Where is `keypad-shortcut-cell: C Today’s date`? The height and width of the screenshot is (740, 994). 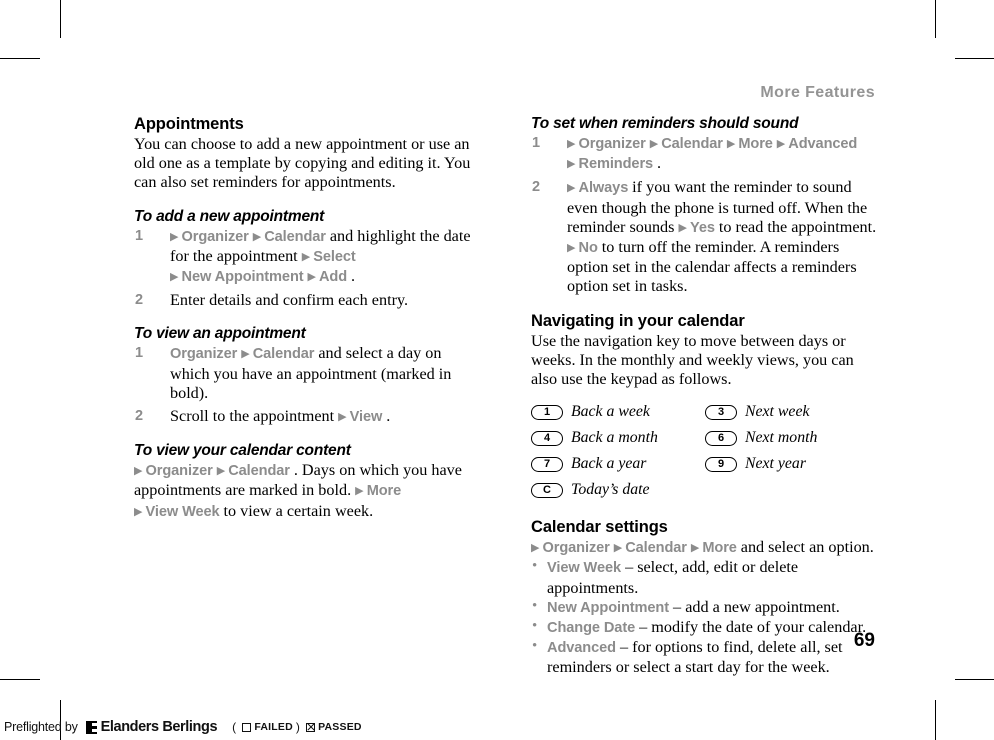 keypad-shortcut-cell: C Today’s date is located at coordinates (622, 490).